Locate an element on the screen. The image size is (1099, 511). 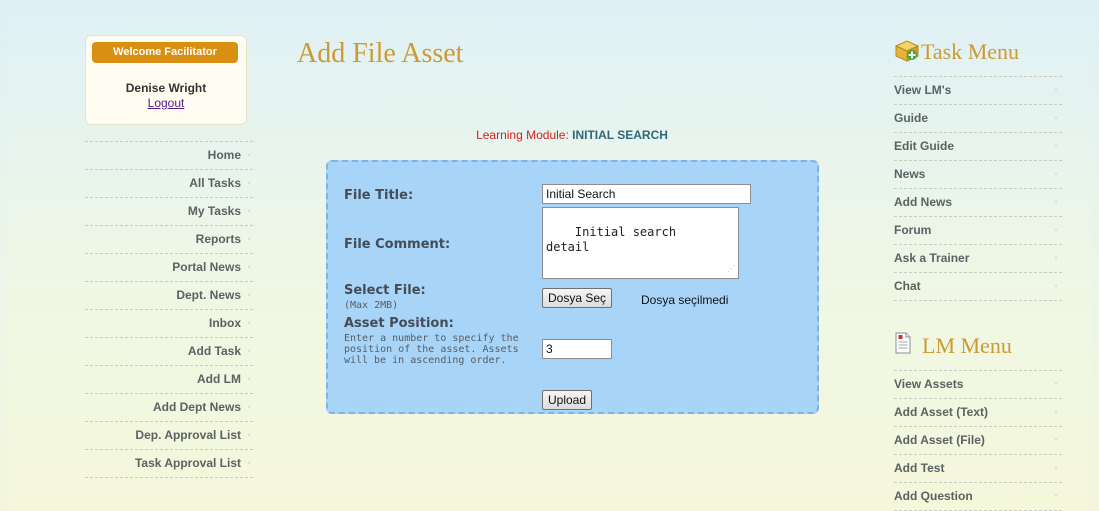
task-menu-item-chat: Chat · is located at coordinates (978, 286).